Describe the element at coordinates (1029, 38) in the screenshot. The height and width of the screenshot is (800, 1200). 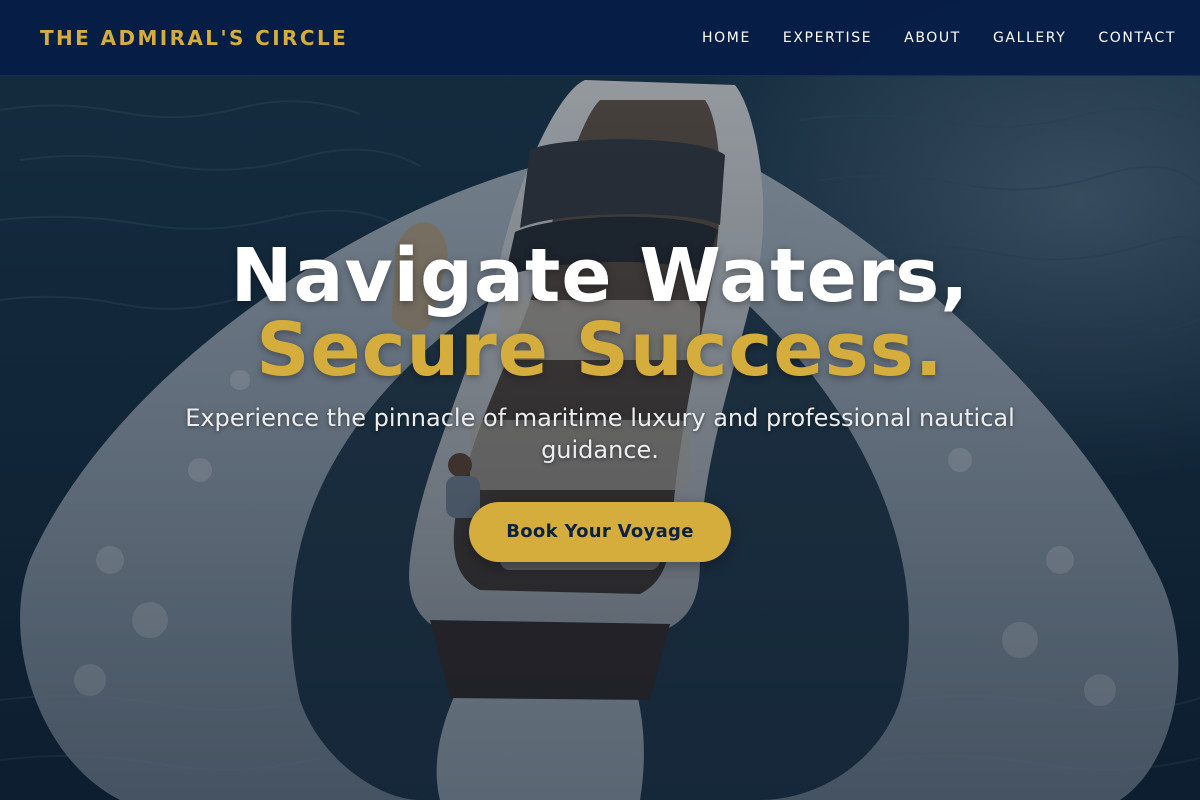
I see `nav-link-gallery: GALLERY` at that location.